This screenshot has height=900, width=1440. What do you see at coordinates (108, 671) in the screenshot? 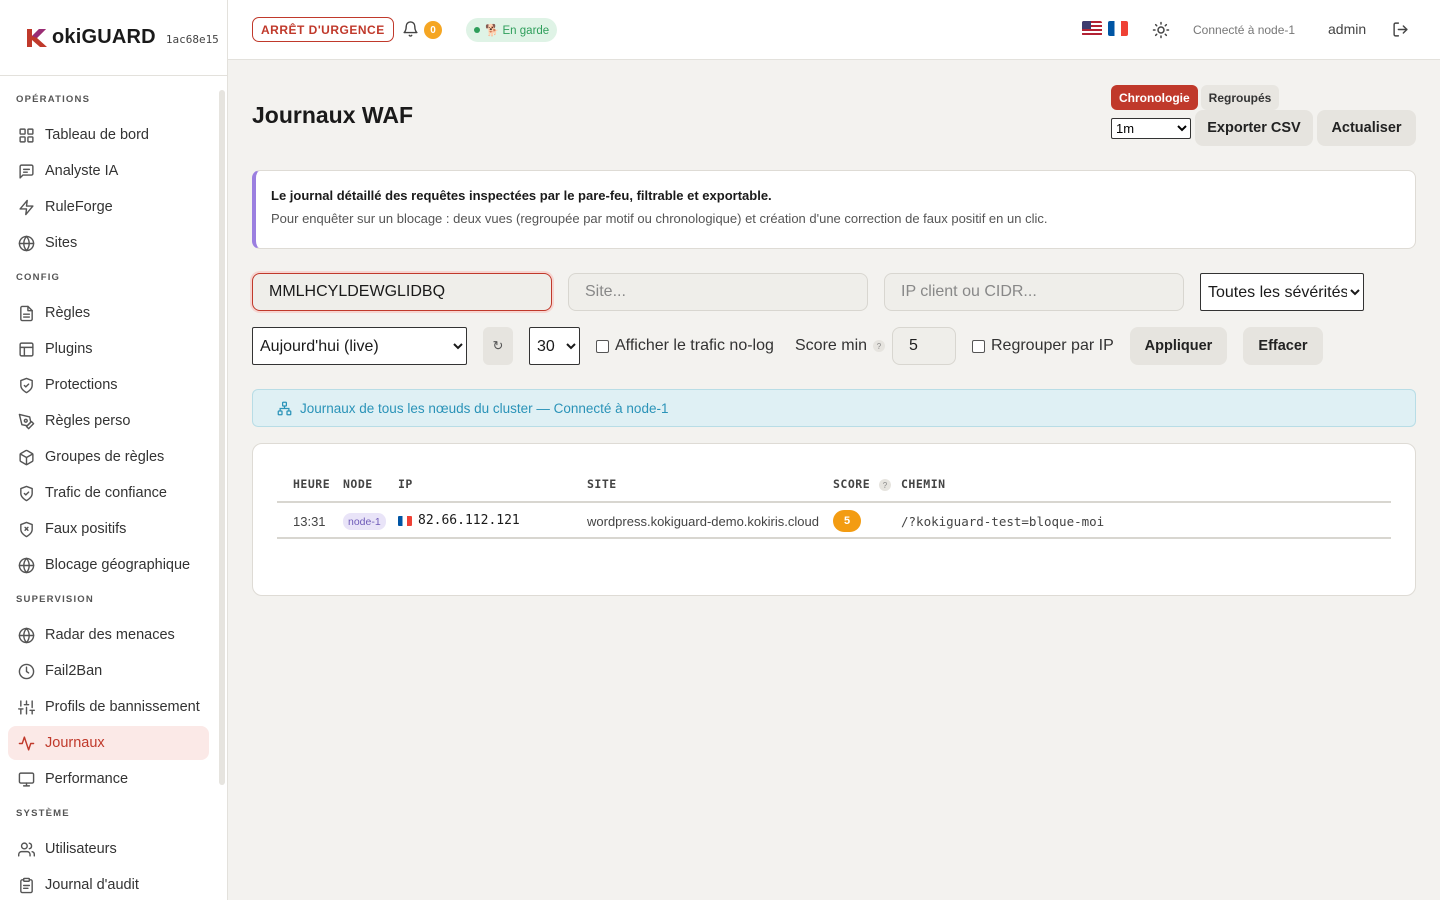
I see `sidebar-item-fail2ban: Fail2Ban` at bounding box center [108, 671].